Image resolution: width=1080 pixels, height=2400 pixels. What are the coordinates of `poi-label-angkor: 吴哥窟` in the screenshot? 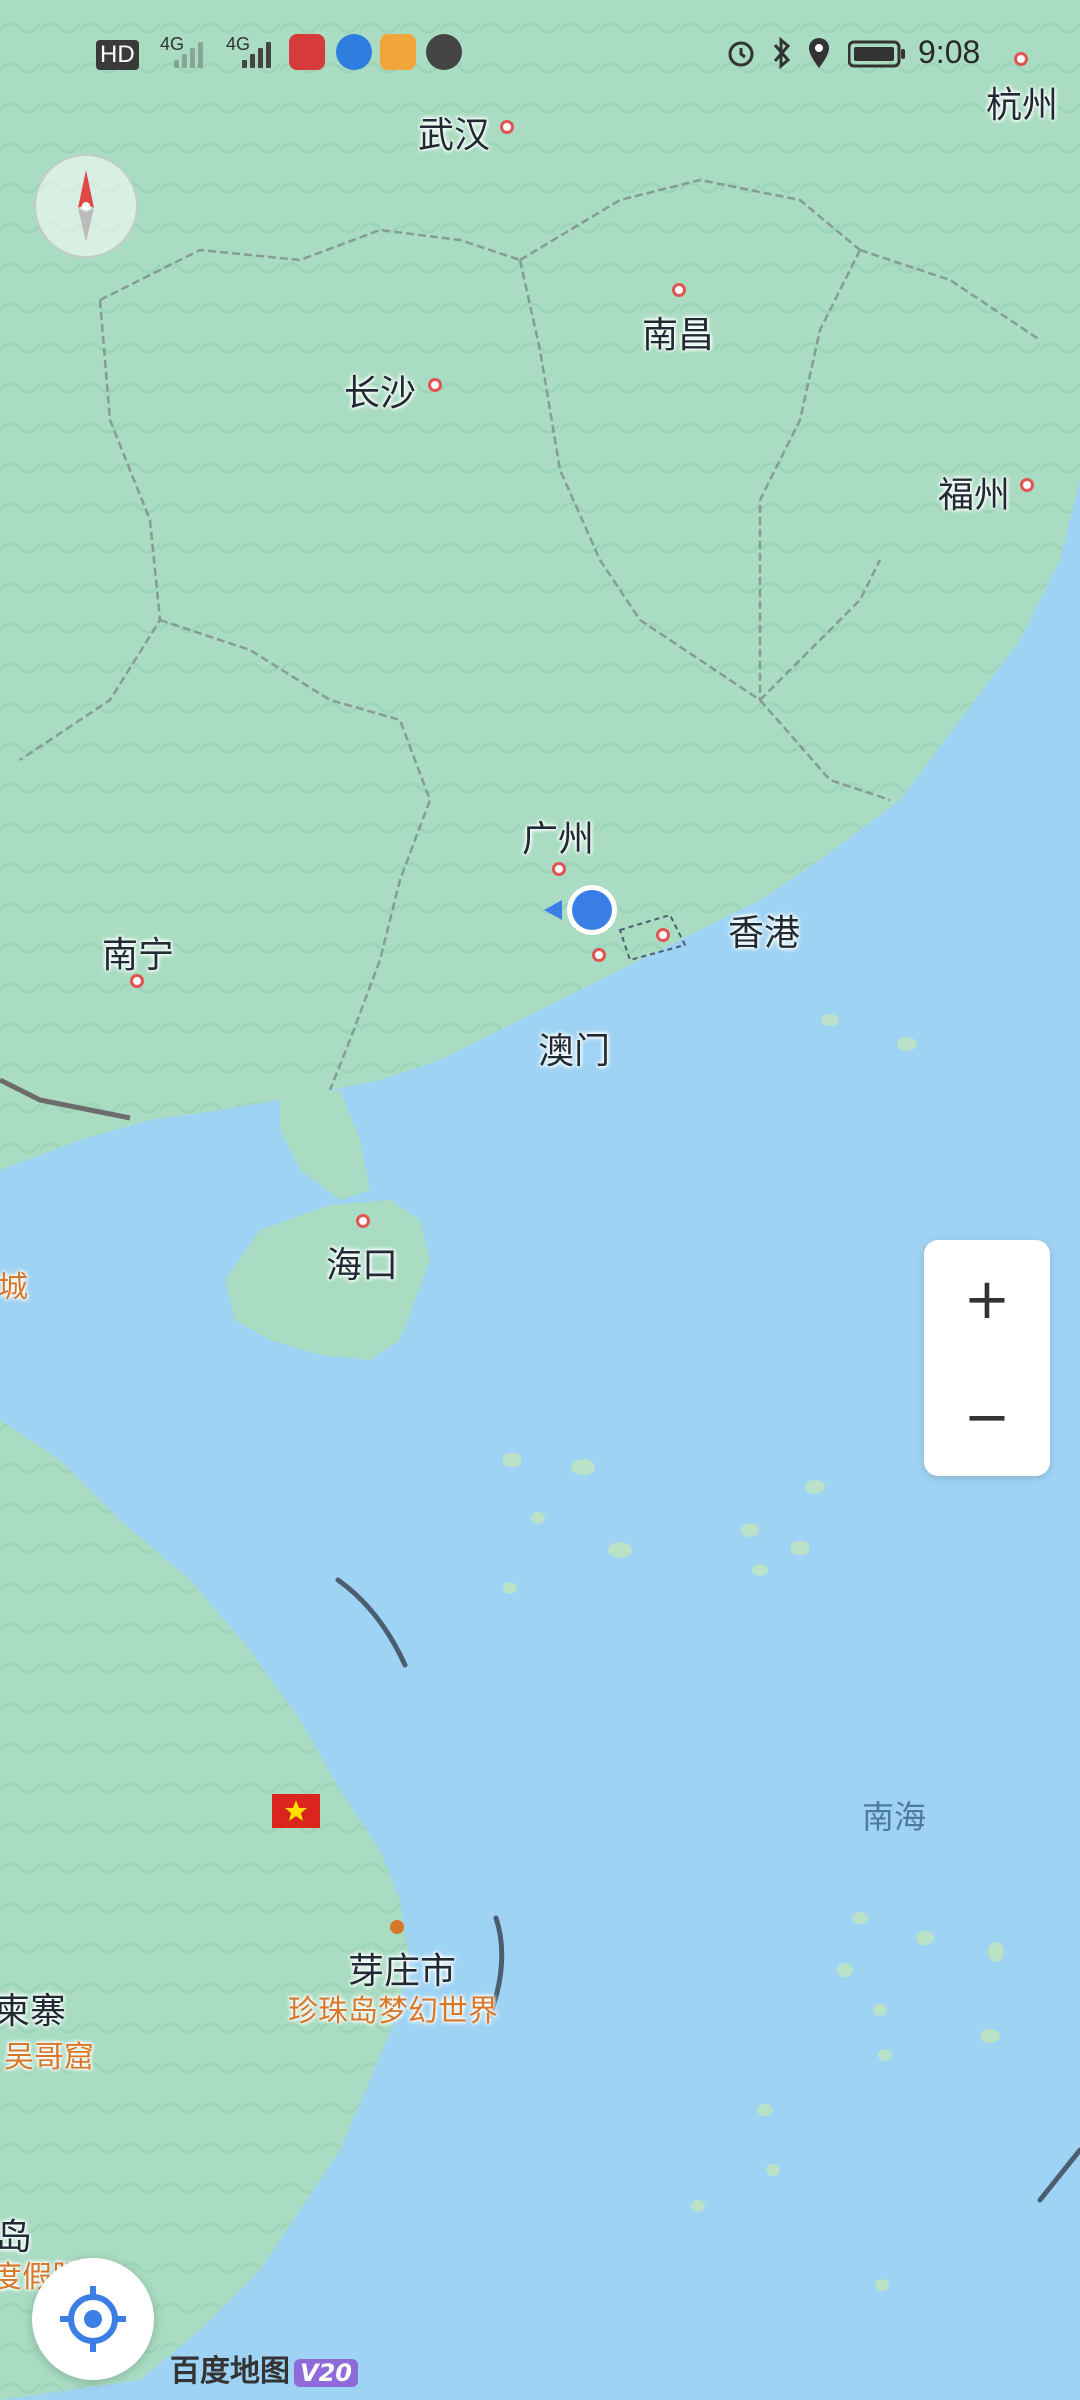 It's located at (49, 2054).